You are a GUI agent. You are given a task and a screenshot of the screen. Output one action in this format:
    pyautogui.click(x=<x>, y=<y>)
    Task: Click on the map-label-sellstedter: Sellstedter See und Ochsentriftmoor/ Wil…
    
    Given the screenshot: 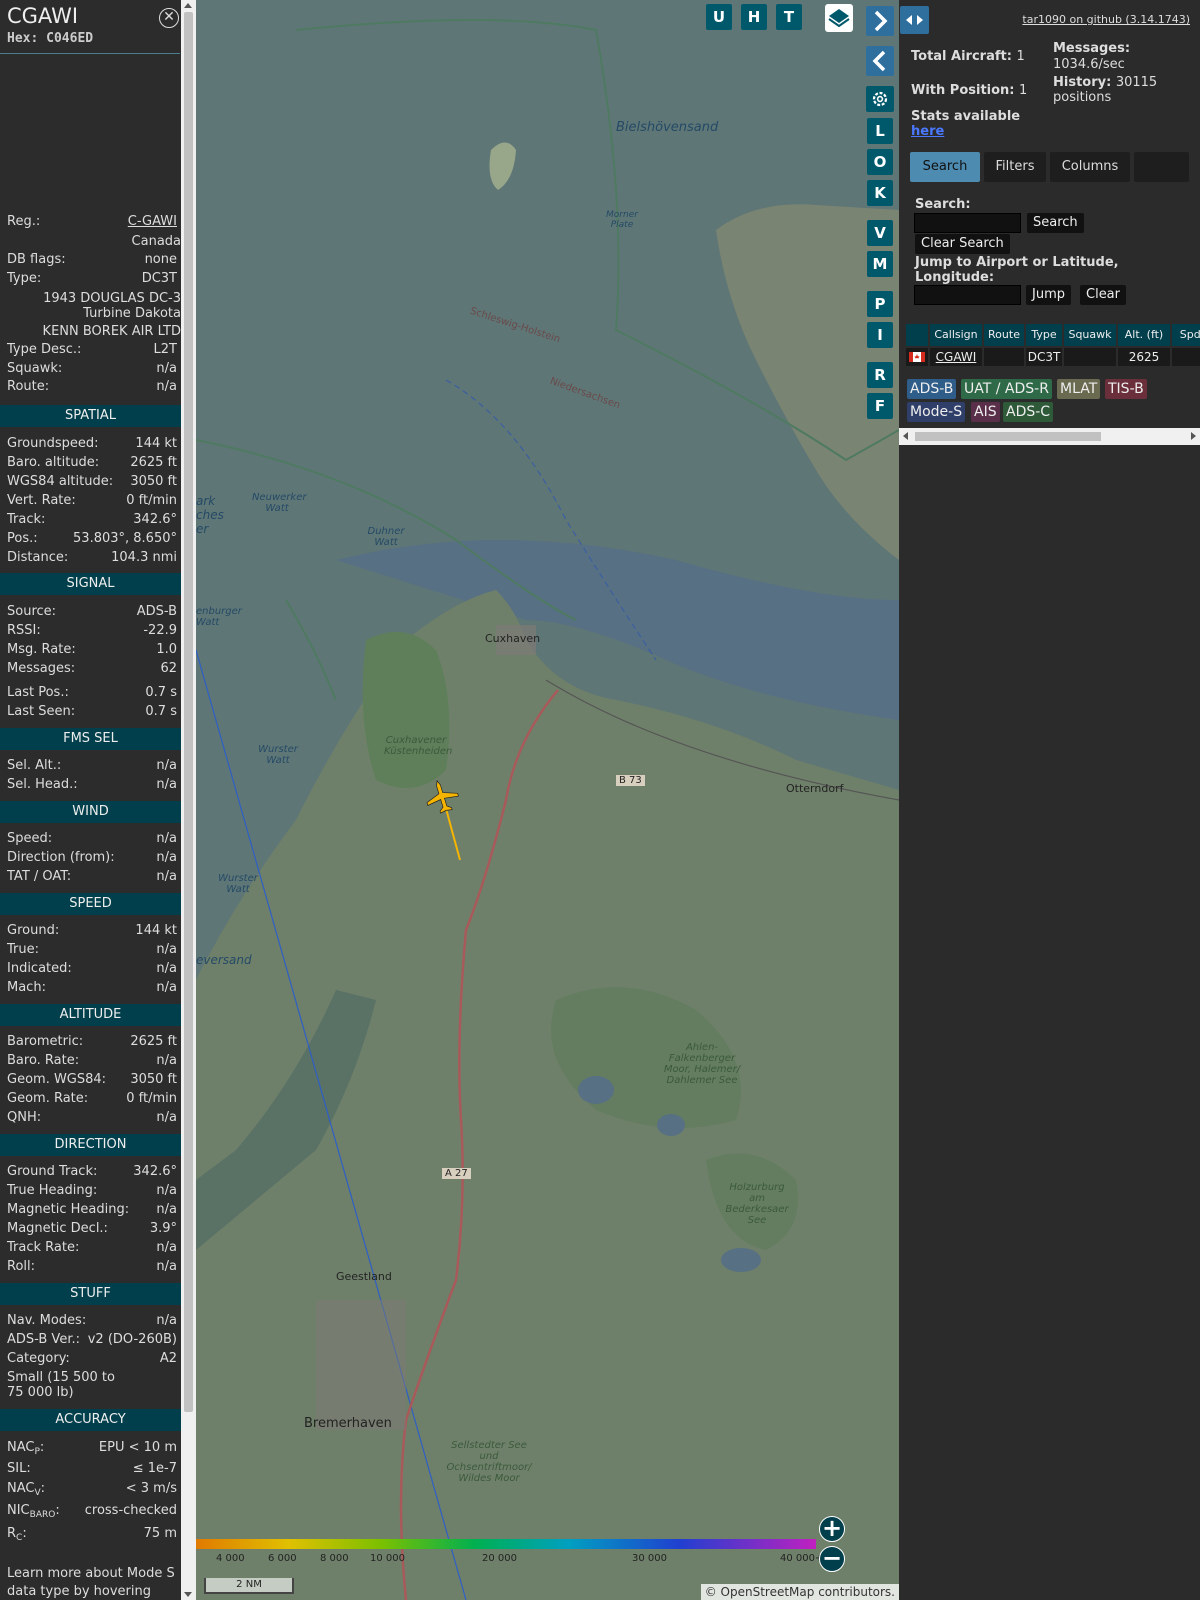 What is the action you would take?
    pyautogui.click(x=489, y=1462)
    